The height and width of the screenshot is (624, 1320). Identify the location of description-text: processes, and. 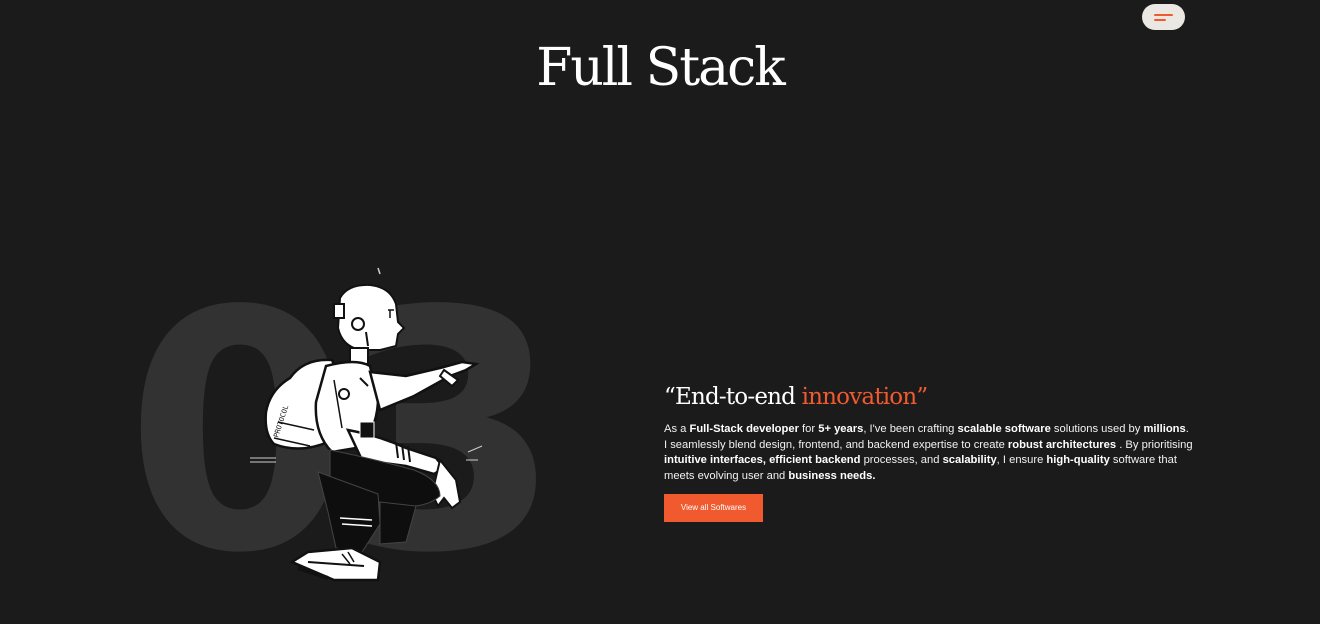
(901, 460).